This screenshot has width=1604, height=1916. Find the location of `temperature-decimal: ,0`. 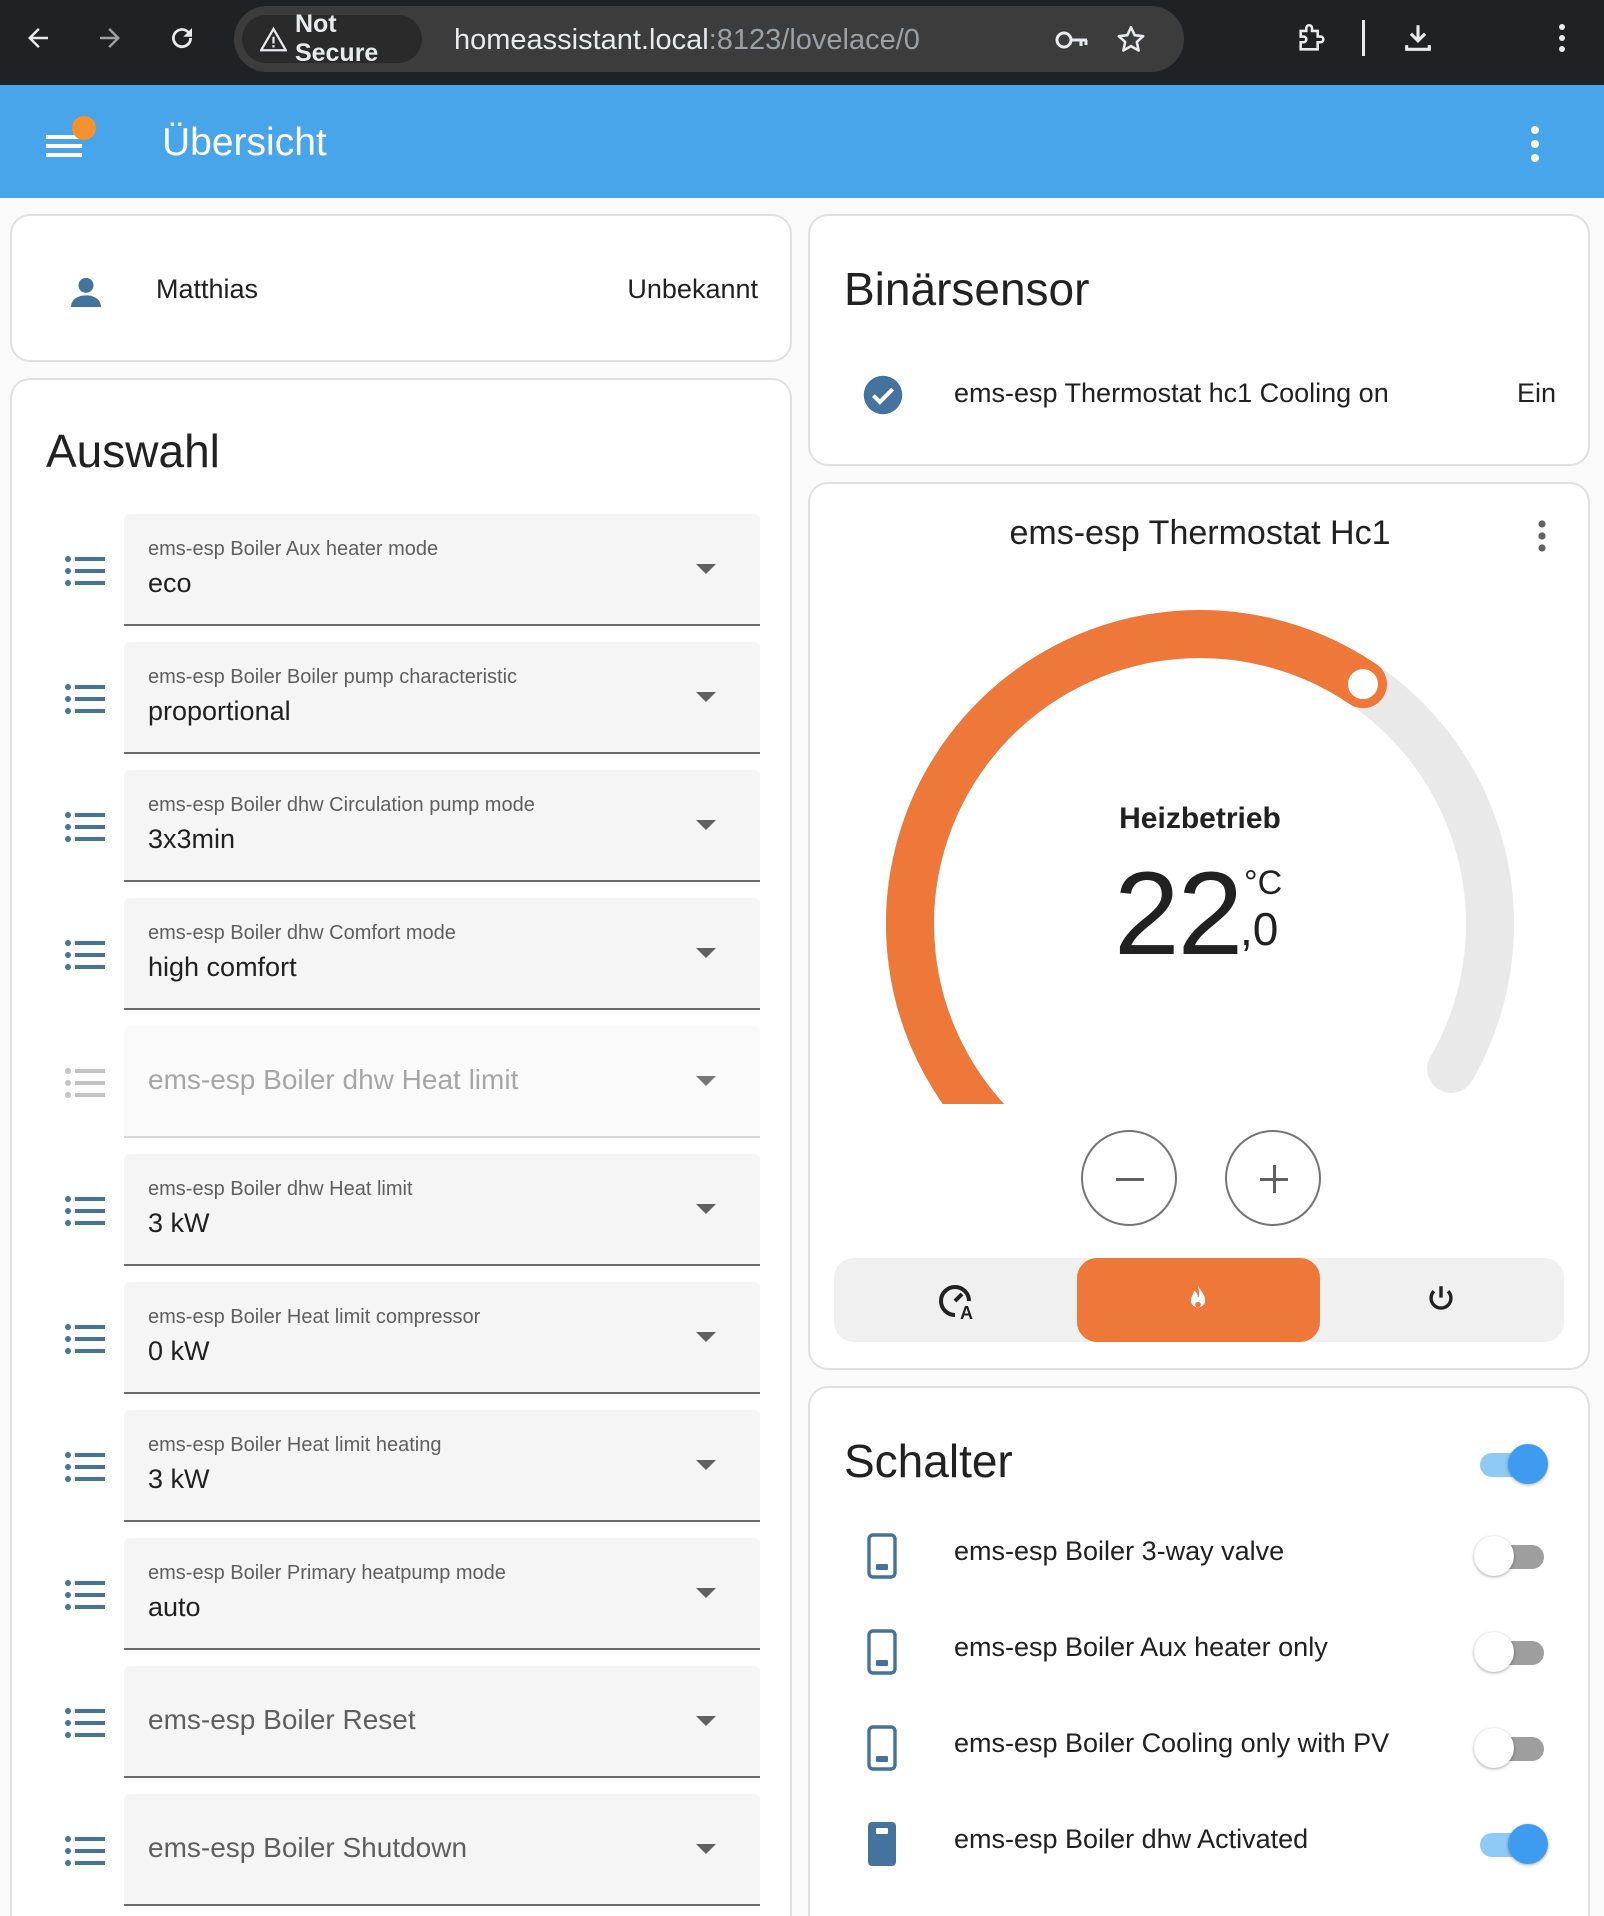

temperature-decimal: ,0 is located at coordinates (1259, 929).